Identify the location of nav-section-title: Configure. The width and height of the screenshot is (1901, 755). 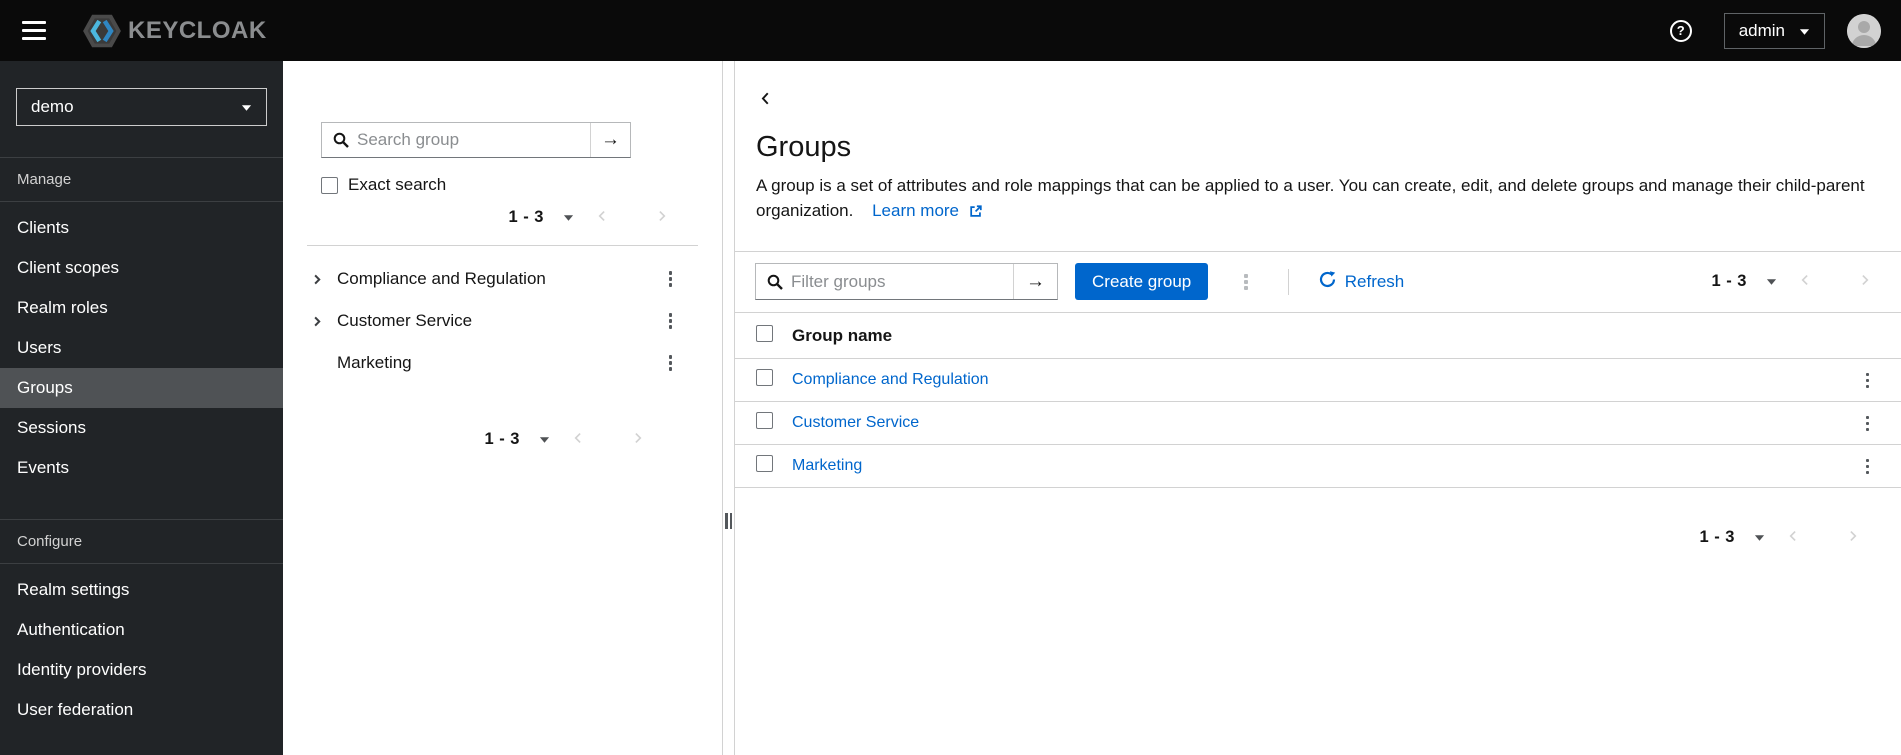
(141, 541).